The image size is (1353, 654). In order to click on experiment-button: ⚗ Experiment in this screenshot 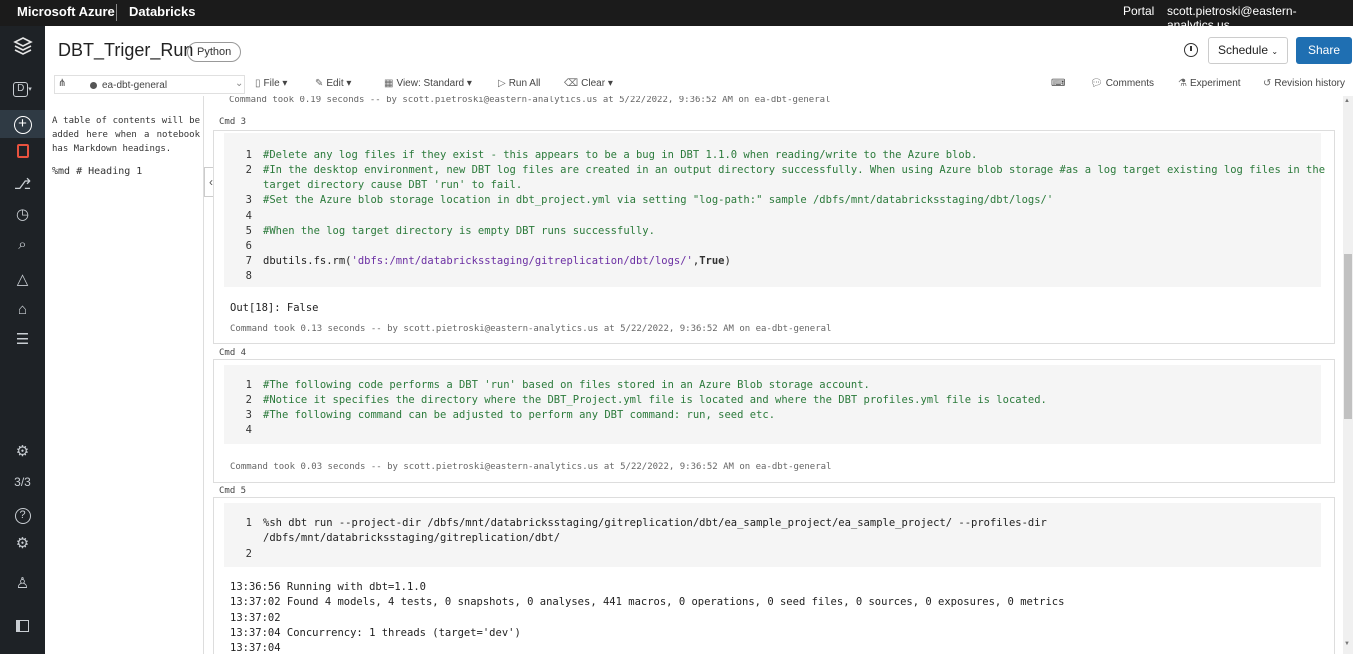, I will do `click(1209, 83)`.